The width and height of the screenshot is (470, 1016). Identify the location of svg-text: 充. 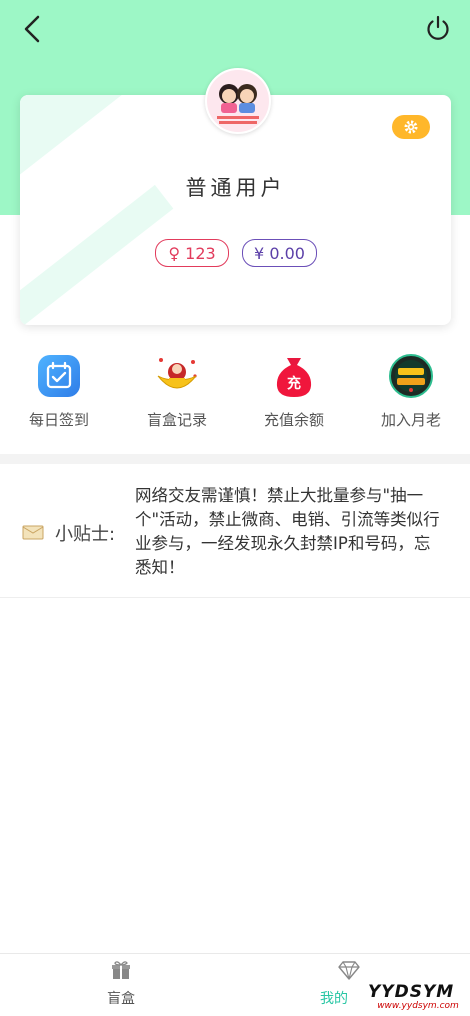
(294, 383).